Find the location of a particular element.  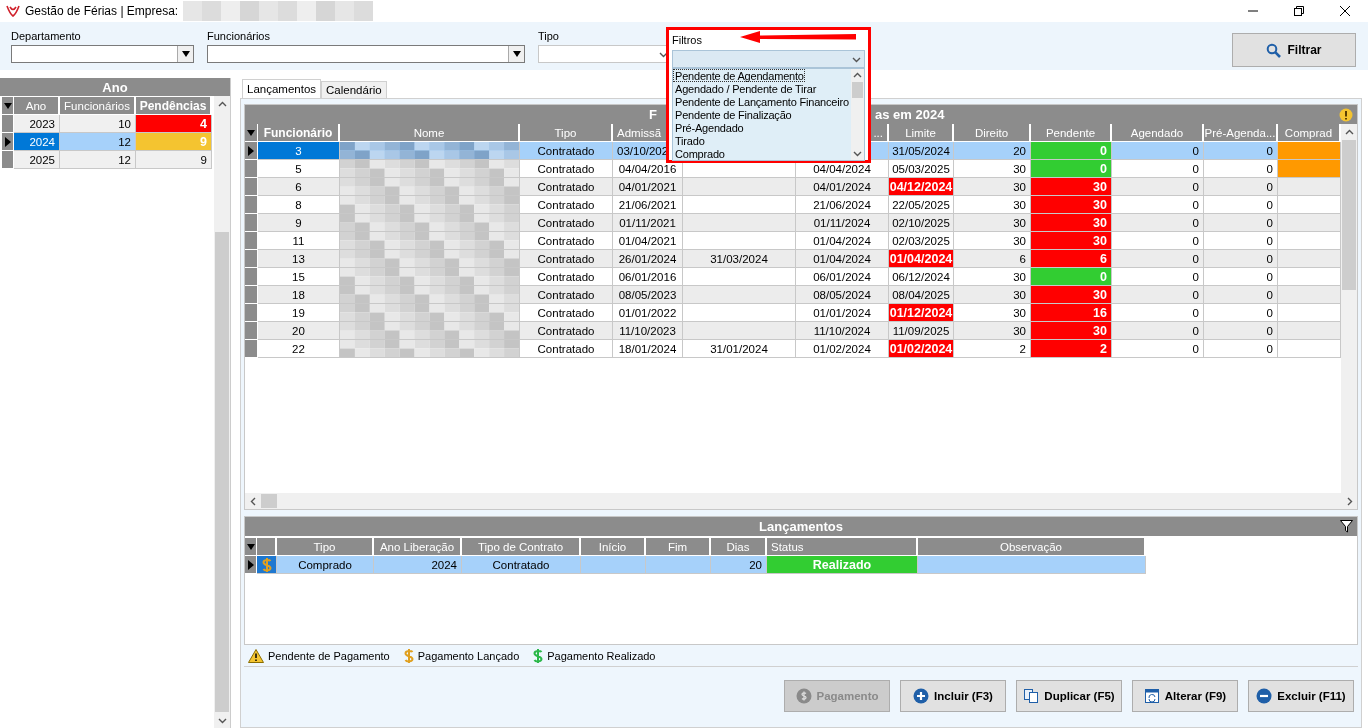

table-cell: 2025 is located at coordinates (37, 160).